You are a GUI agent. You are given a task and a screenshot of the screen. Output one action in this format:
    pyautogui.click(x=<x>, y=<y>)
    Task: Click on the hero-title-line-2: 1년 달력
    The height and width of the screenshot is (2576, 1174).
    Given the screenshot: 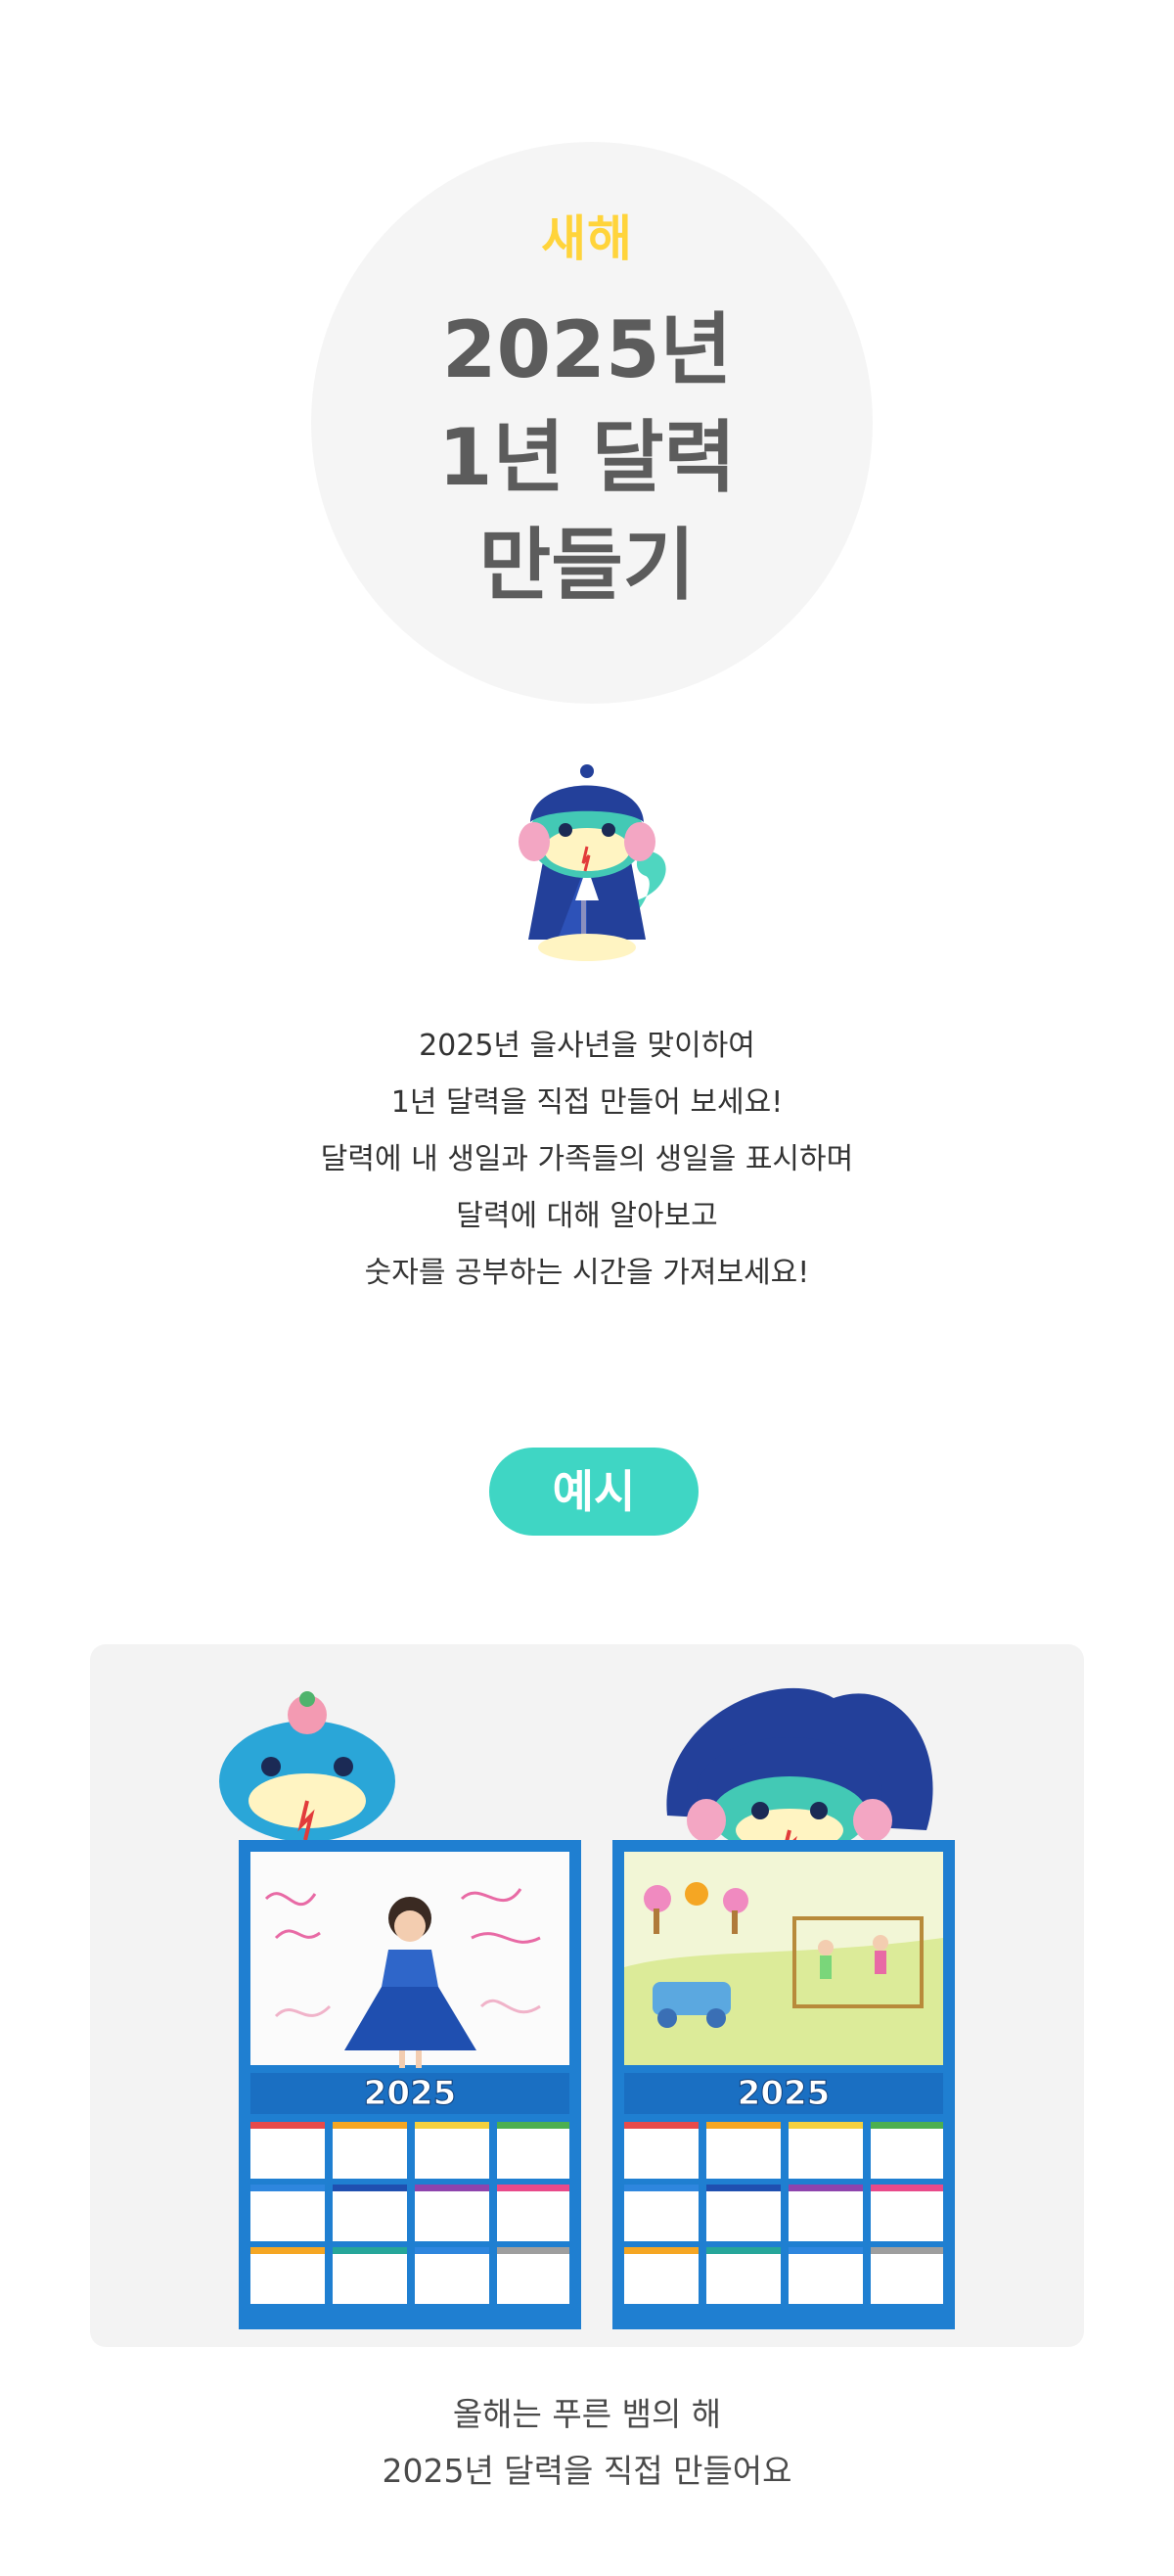 What is the action you would take?
    pyautogui.click(x=587, y=457)
    